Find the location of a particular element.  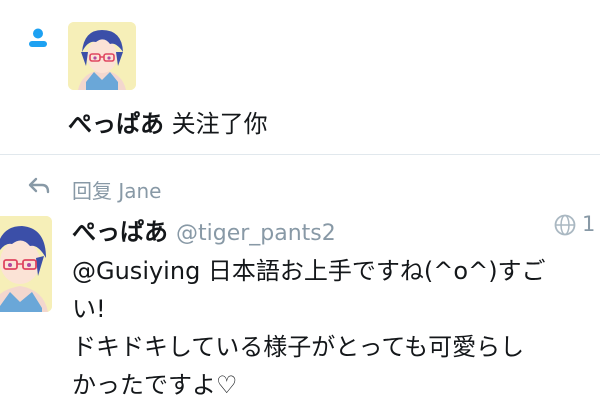

follower-avatar is located at coordinates (102, 56).